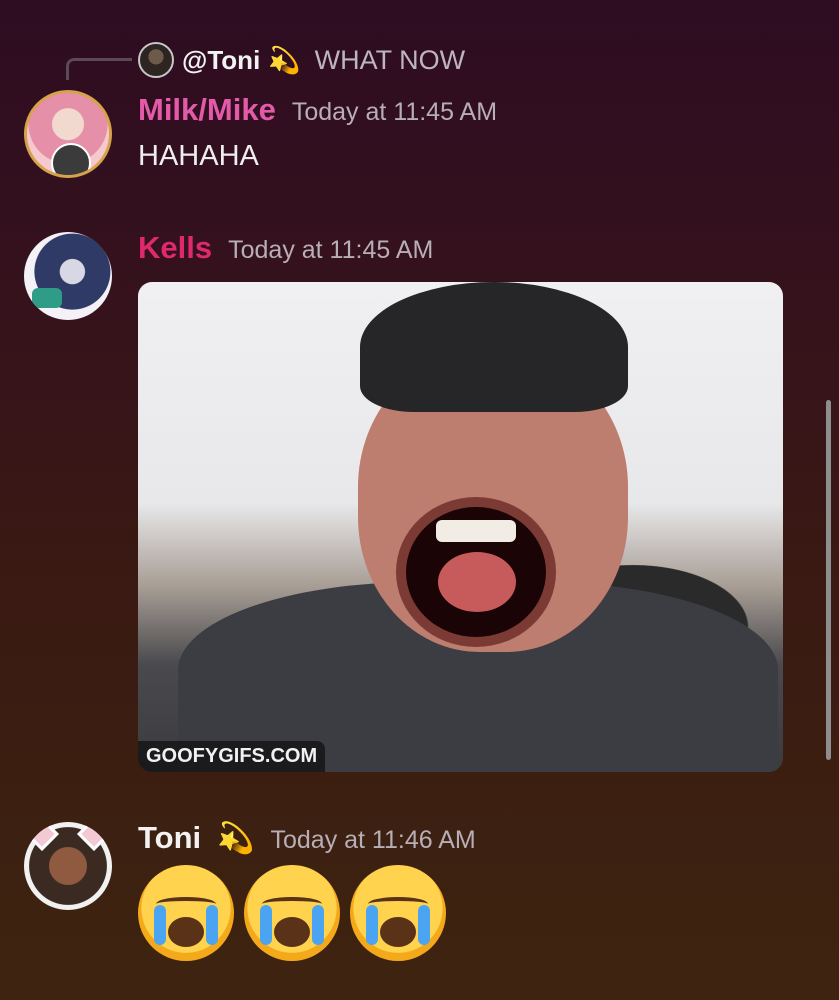 This screenshot has height=1000, width=839. Describe the element at coordinates (68, 134) in the screenshot. I see `avatar-milk-mike` at that location.